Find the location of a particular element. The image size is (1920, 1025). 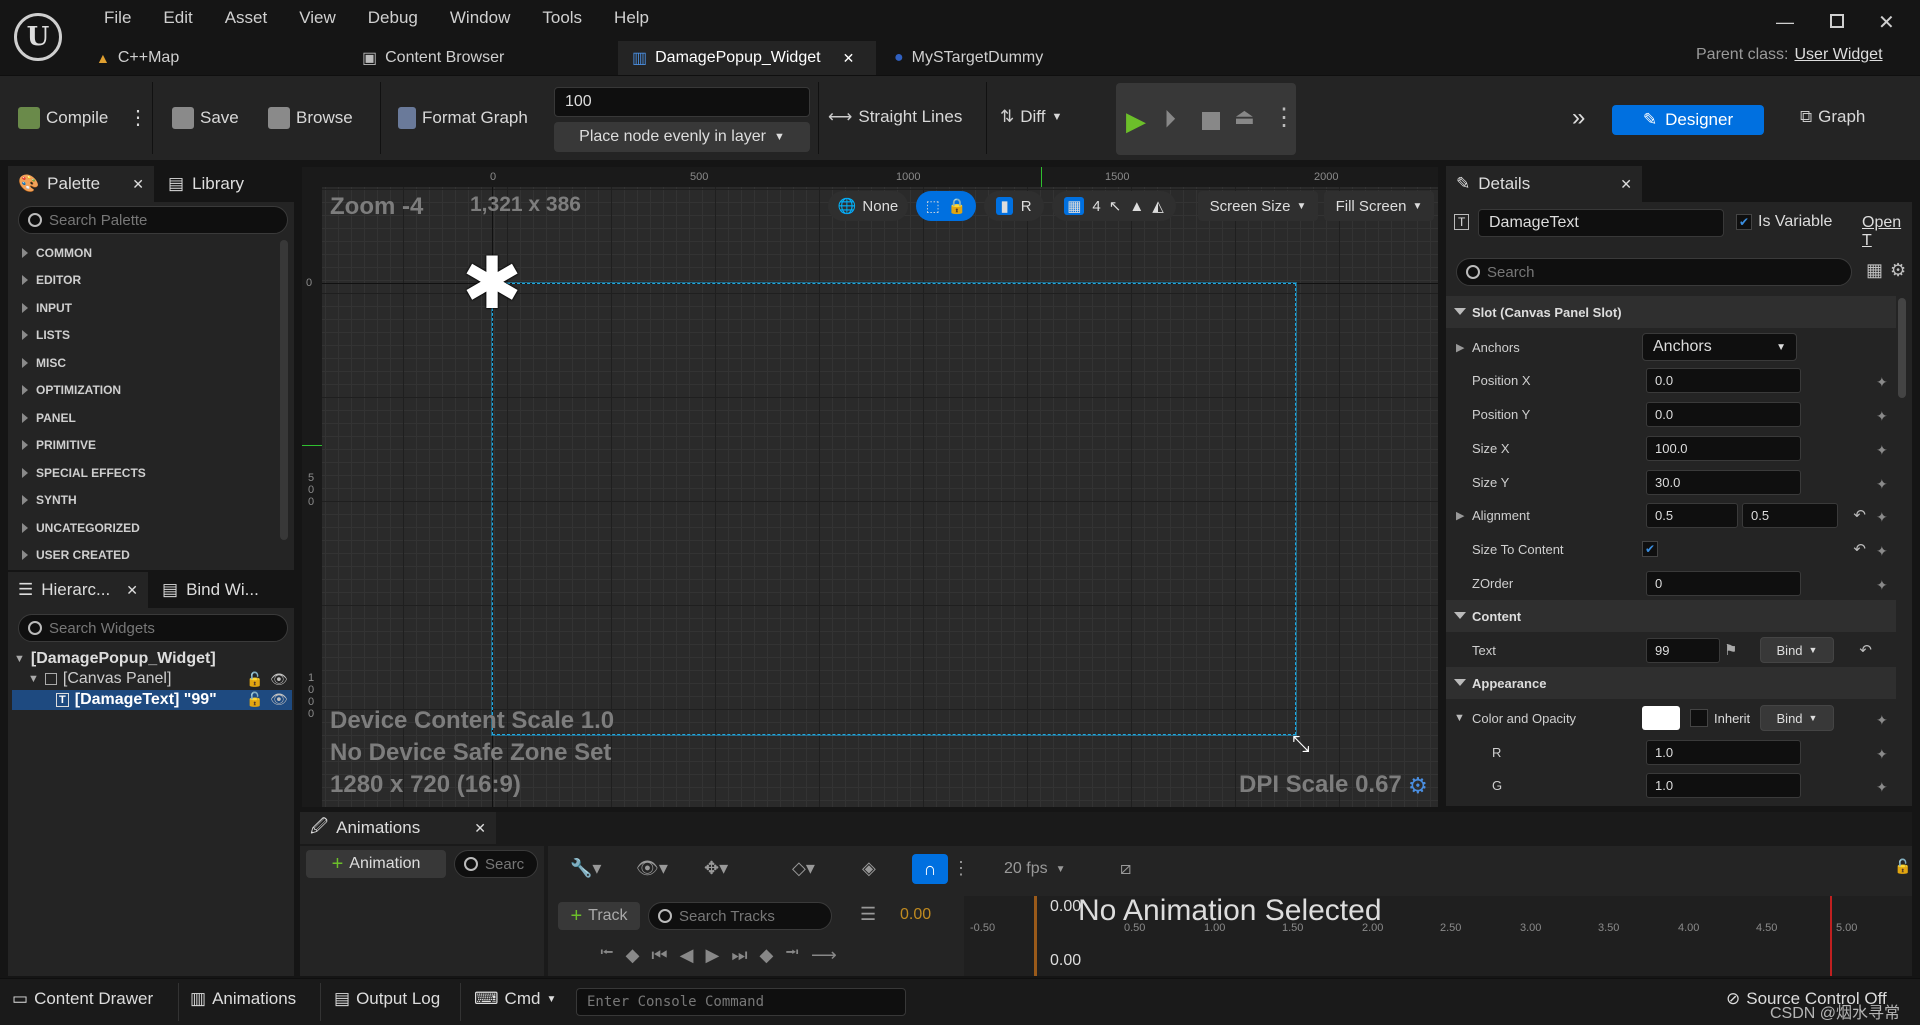

cmd-dropdown: ⌨ Cmd ▼ is located at coordinates (515, 999).